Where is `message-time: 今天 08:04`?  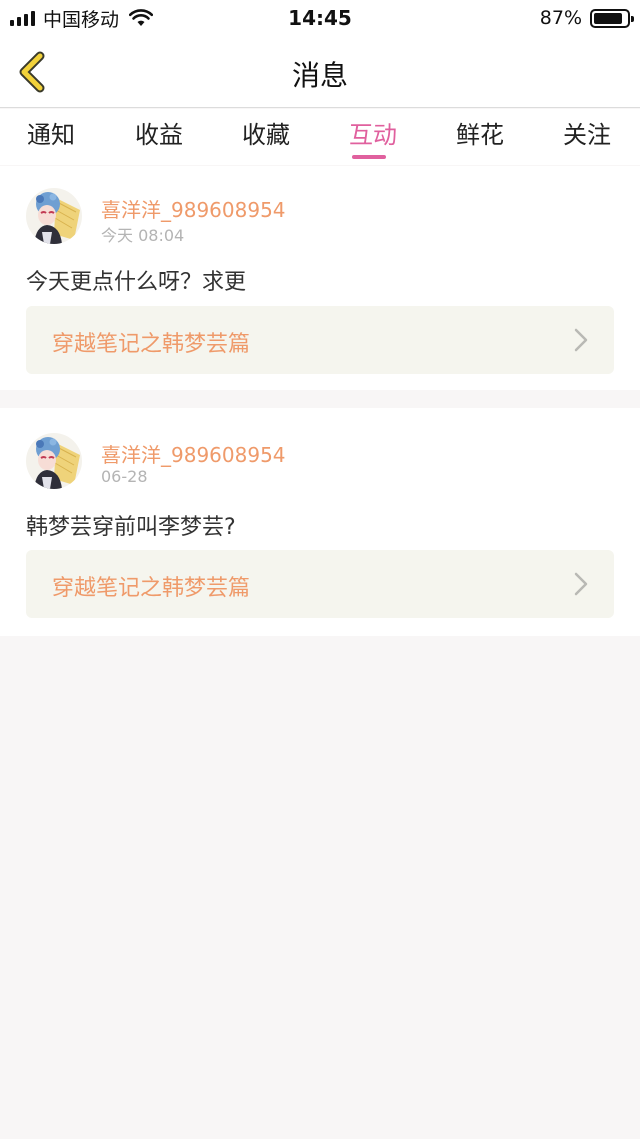
message-time: 今天 08:04 is located at coordinates (143, 235).